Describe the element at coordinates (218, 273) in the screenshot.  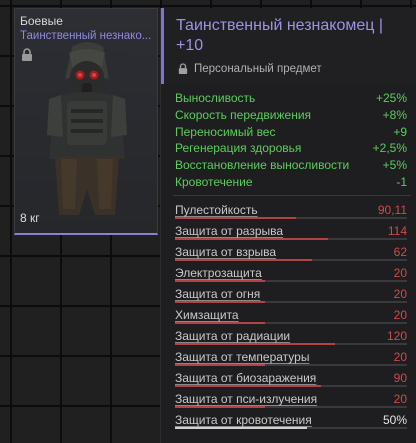
I see `protection-stat-label: Электрозащита` at that location.